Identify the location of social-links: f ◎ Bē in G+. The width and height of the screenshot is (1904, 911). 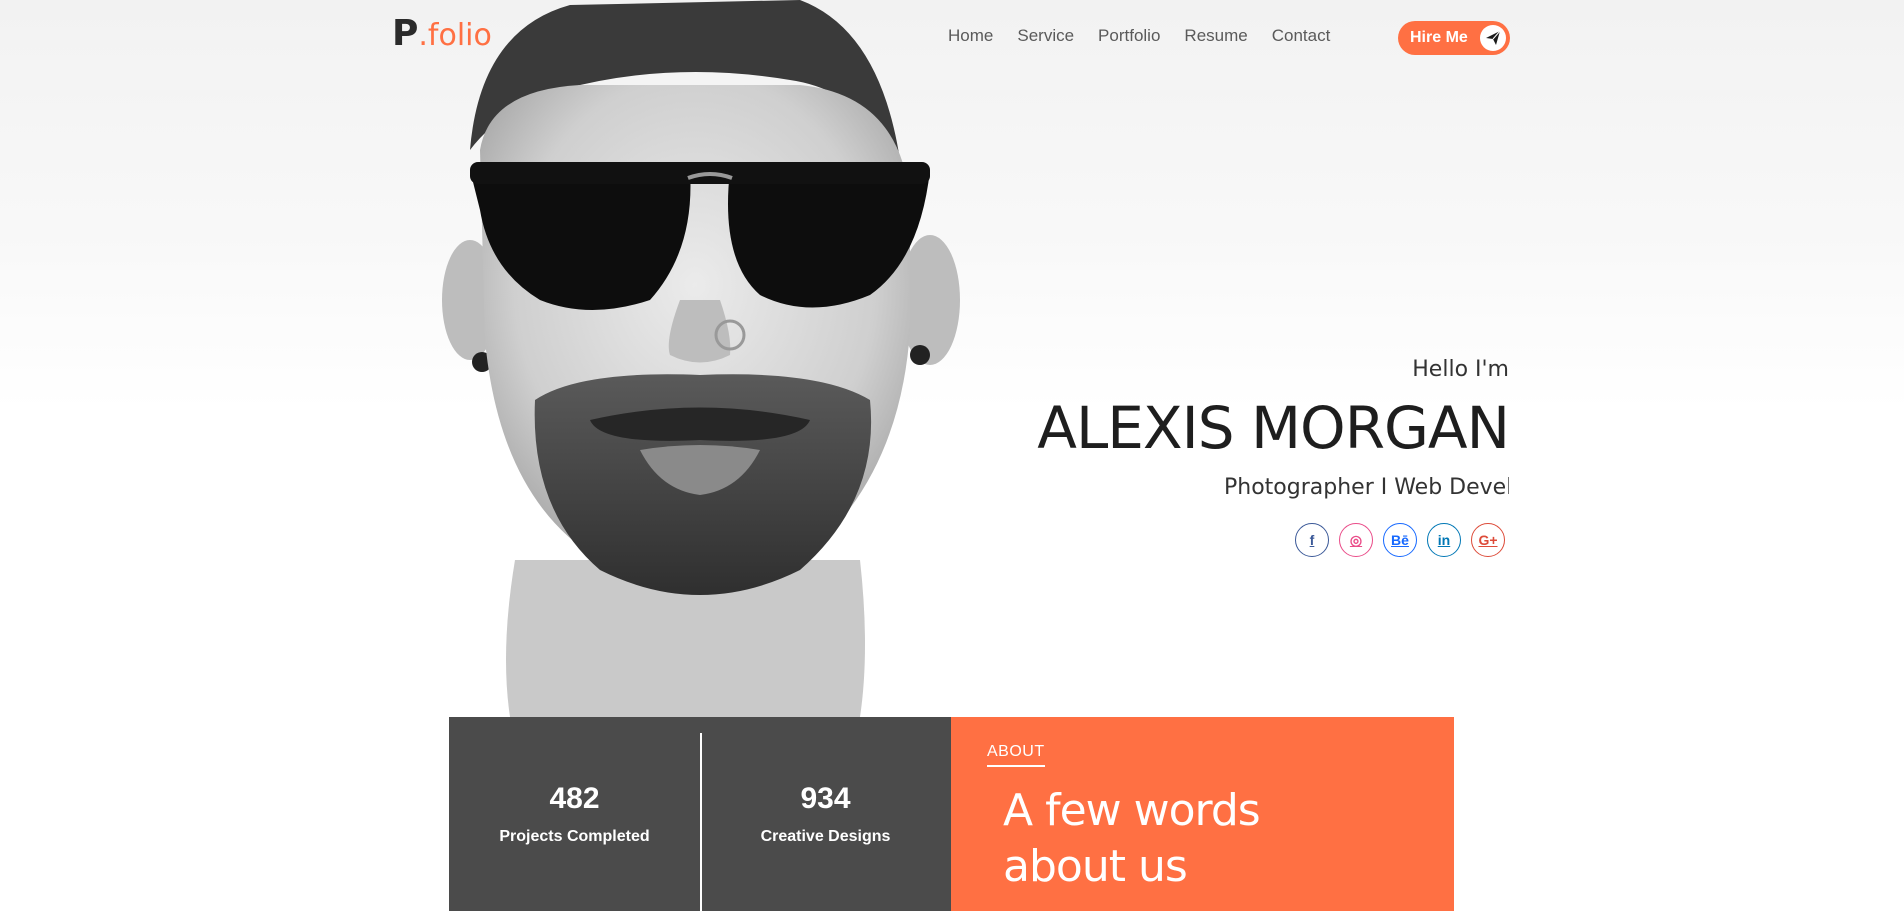
(1400, 540).